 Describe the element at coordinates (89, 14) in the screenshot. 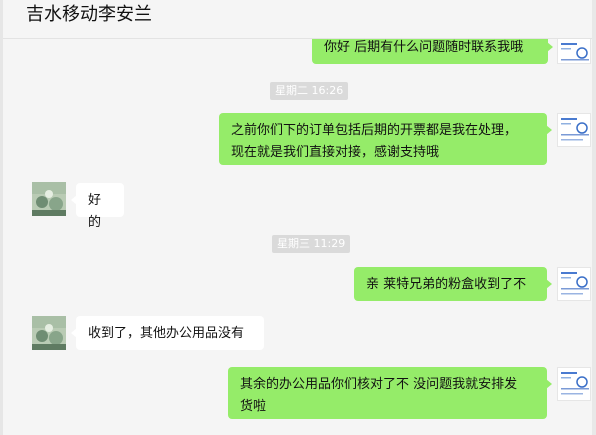

I see `chat-title: 吉水移动李安兰` at that location.